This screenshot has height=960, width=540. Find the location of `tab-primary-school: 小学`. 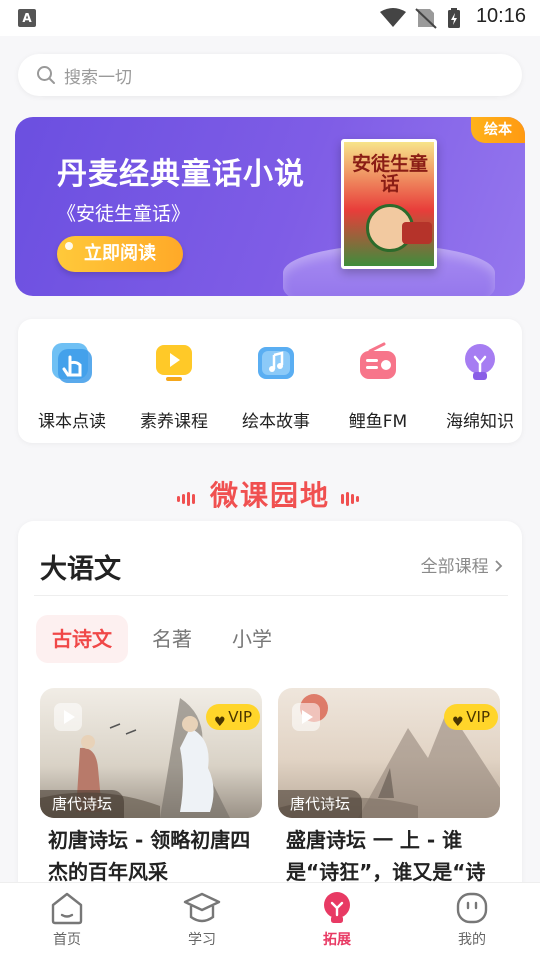

tab-primary-school: 小学 is located at coordinates (252, 639).